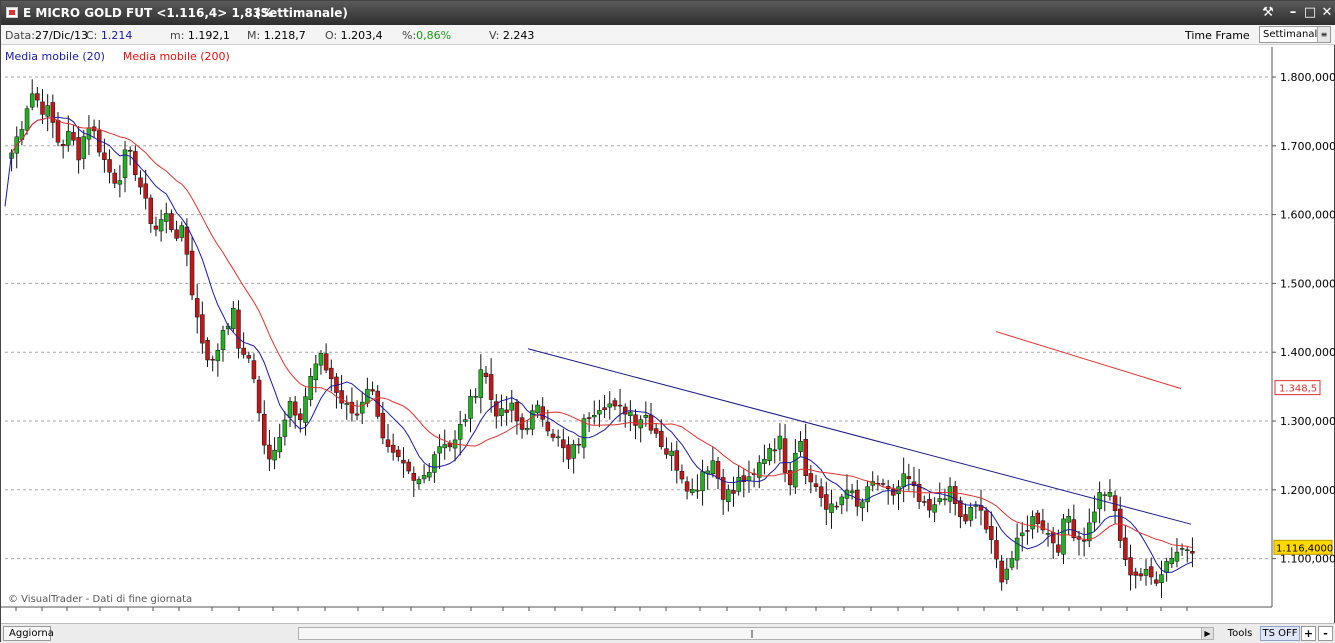  Describe the element at coordinates (1240, 633) in the screenshot. I see `tools-button: Tools` at that location.